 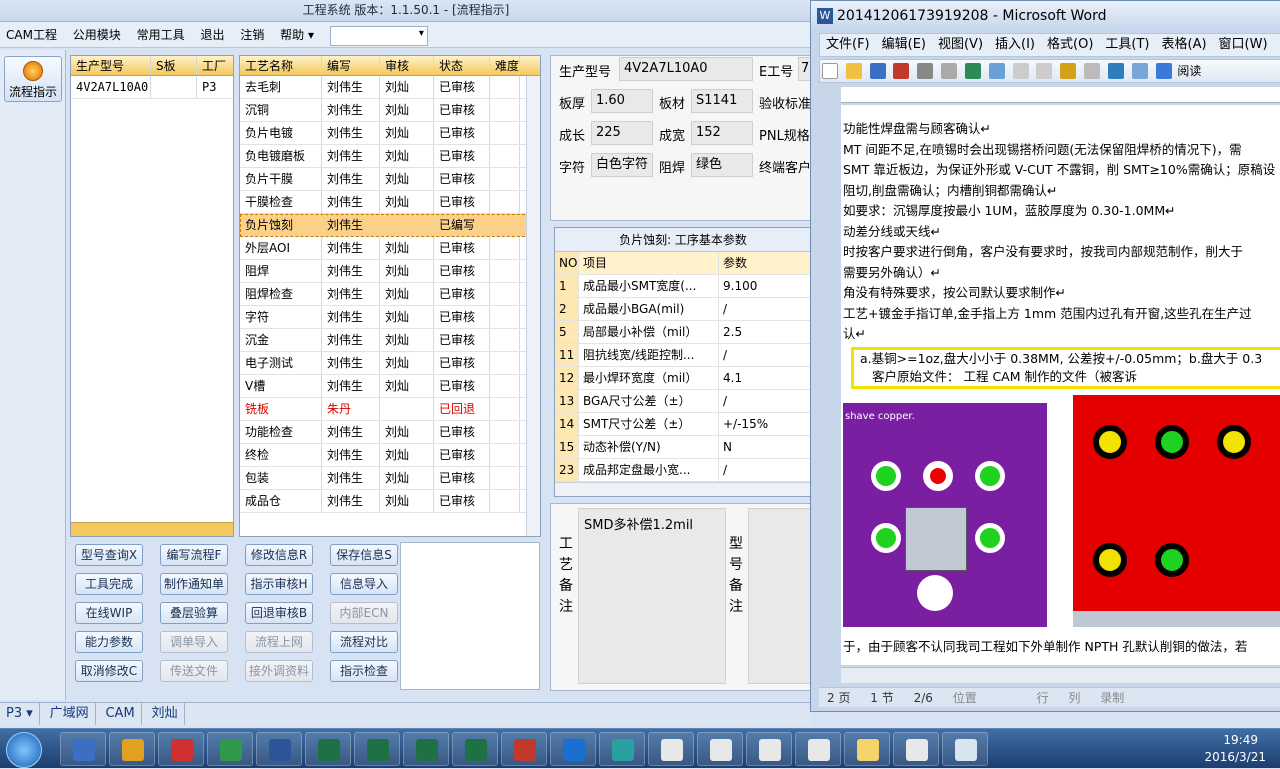 What do you see at coordinates (877, 71) in the screenshot?
I see `save-icon` at bounding box center [877, 71].